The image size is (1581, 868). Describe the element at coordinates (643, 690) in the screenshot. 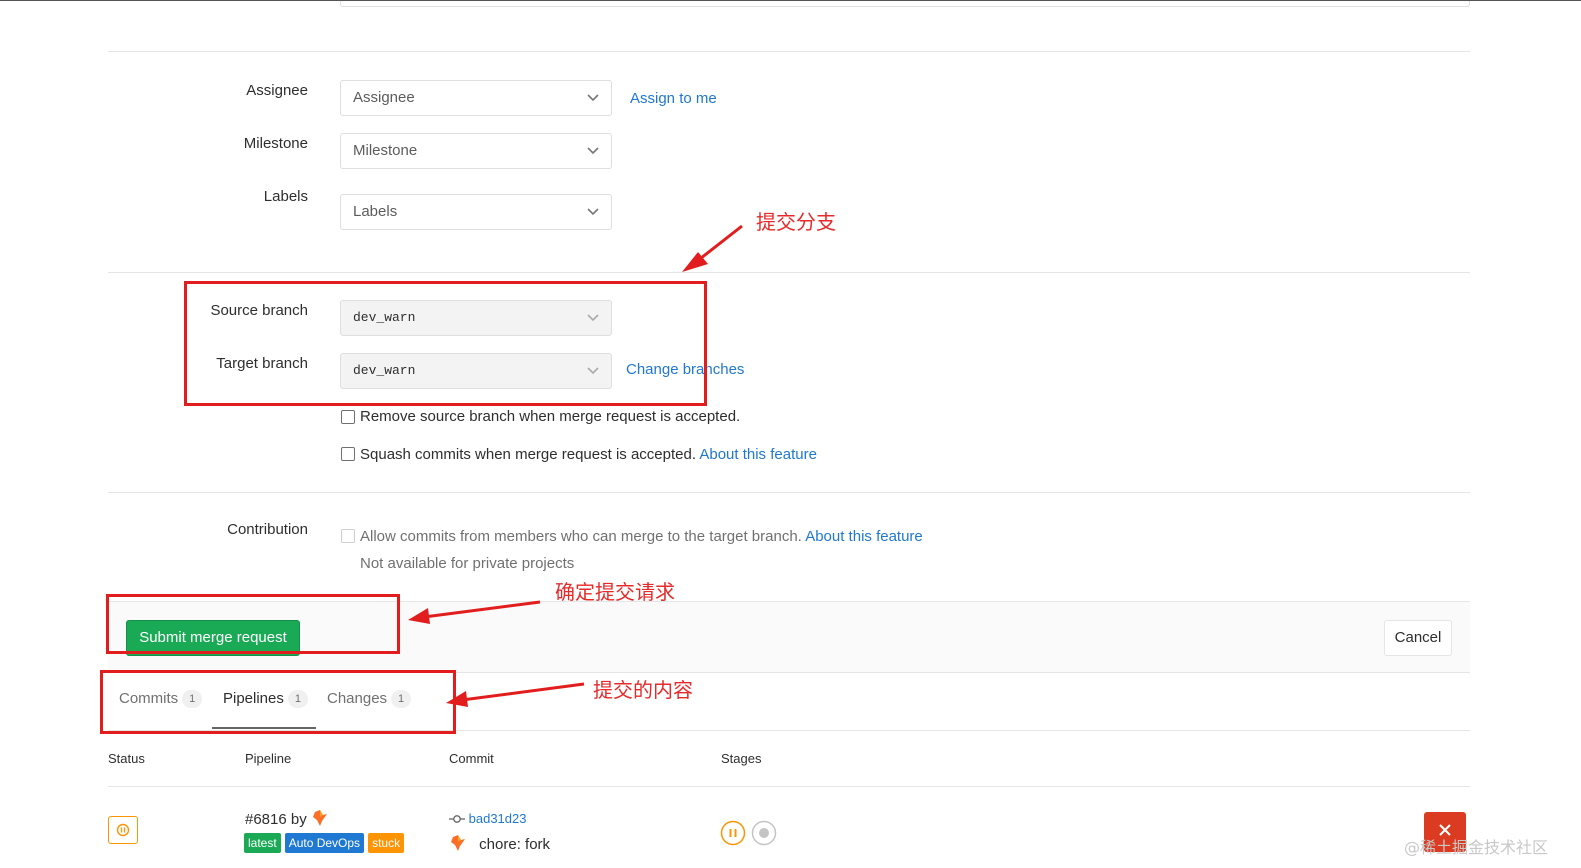

I see `annotation-submitted-content: 提交的内容` at that location.